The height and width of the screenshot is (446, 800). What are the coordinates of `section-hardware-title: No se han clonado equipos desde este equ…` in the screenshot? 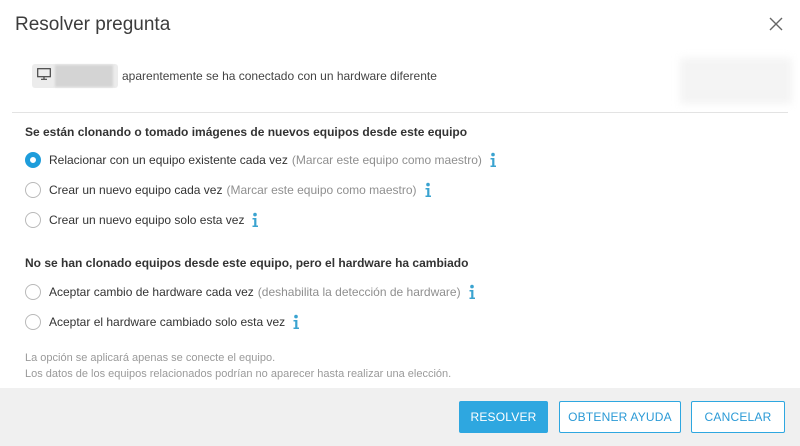 It's located at (247, 263).